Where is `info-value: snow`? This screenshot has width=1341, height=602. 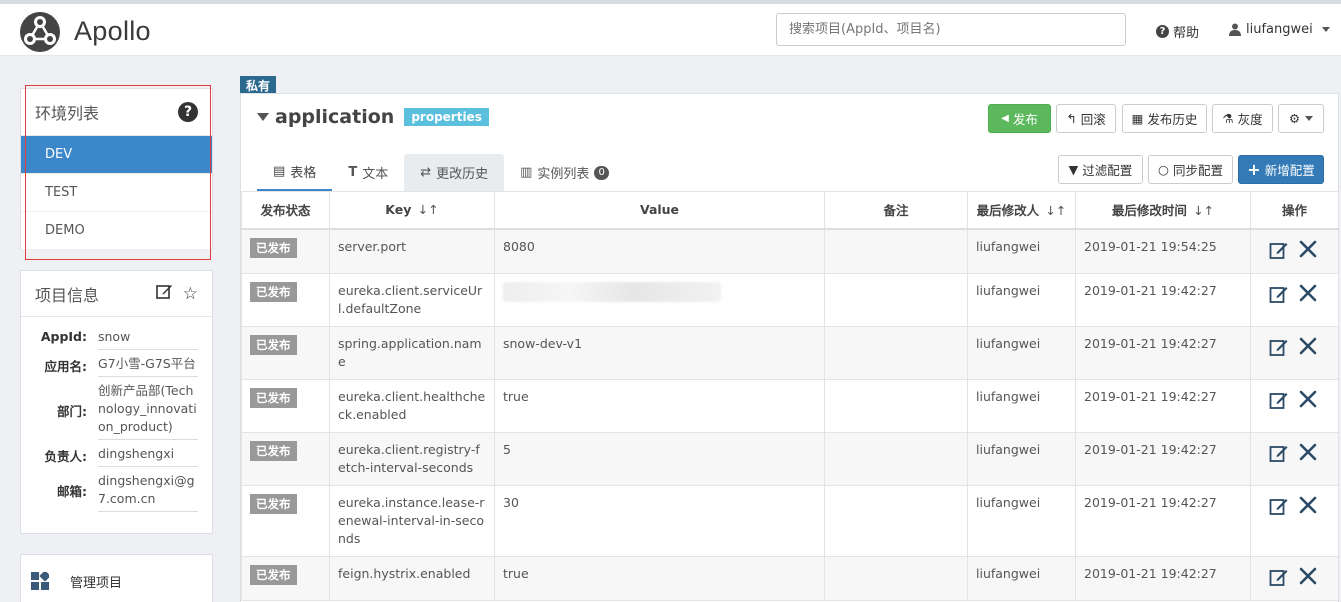
info-value: snow is located at coordinates (148, 336).